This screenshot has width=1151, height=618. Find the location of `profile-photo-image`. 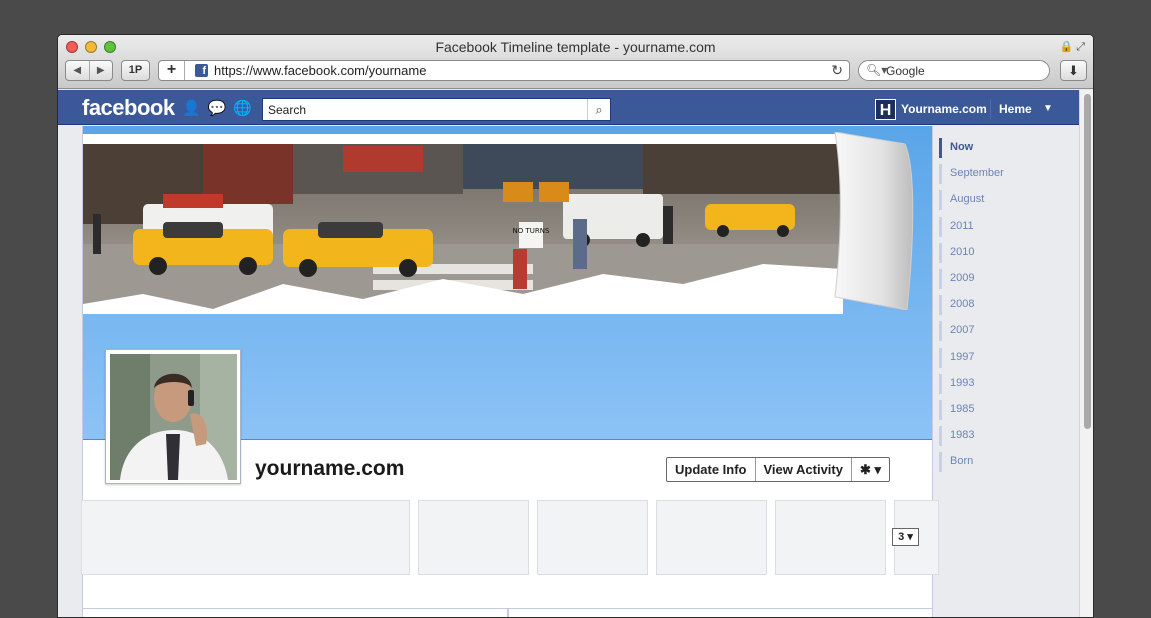

profile-photo-image is located at coordinates (173, 417).